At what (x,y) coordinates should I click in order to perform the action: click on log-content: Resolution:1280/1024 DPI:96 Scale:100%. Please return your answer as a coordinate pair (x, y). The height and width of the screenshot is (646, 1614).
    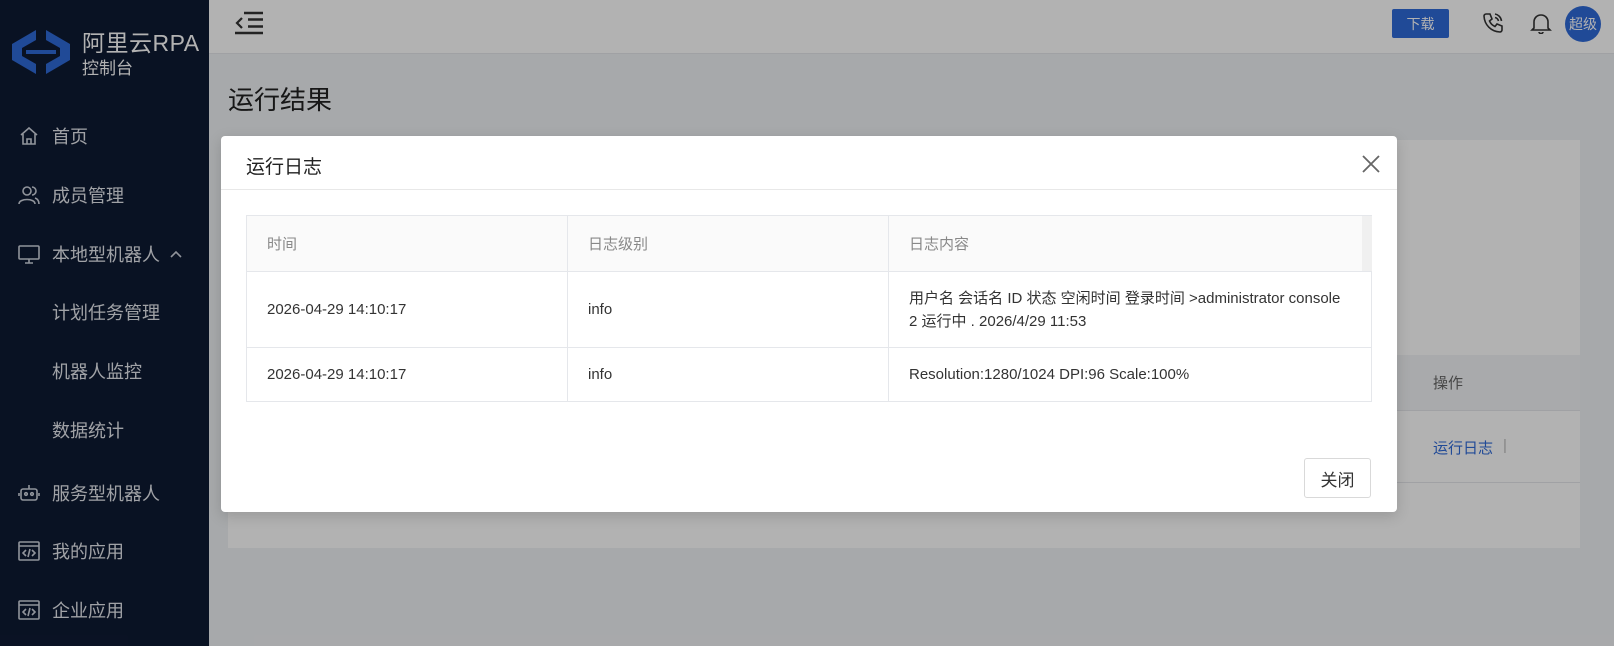
    Looking at the image, I should click on (1130, 374).